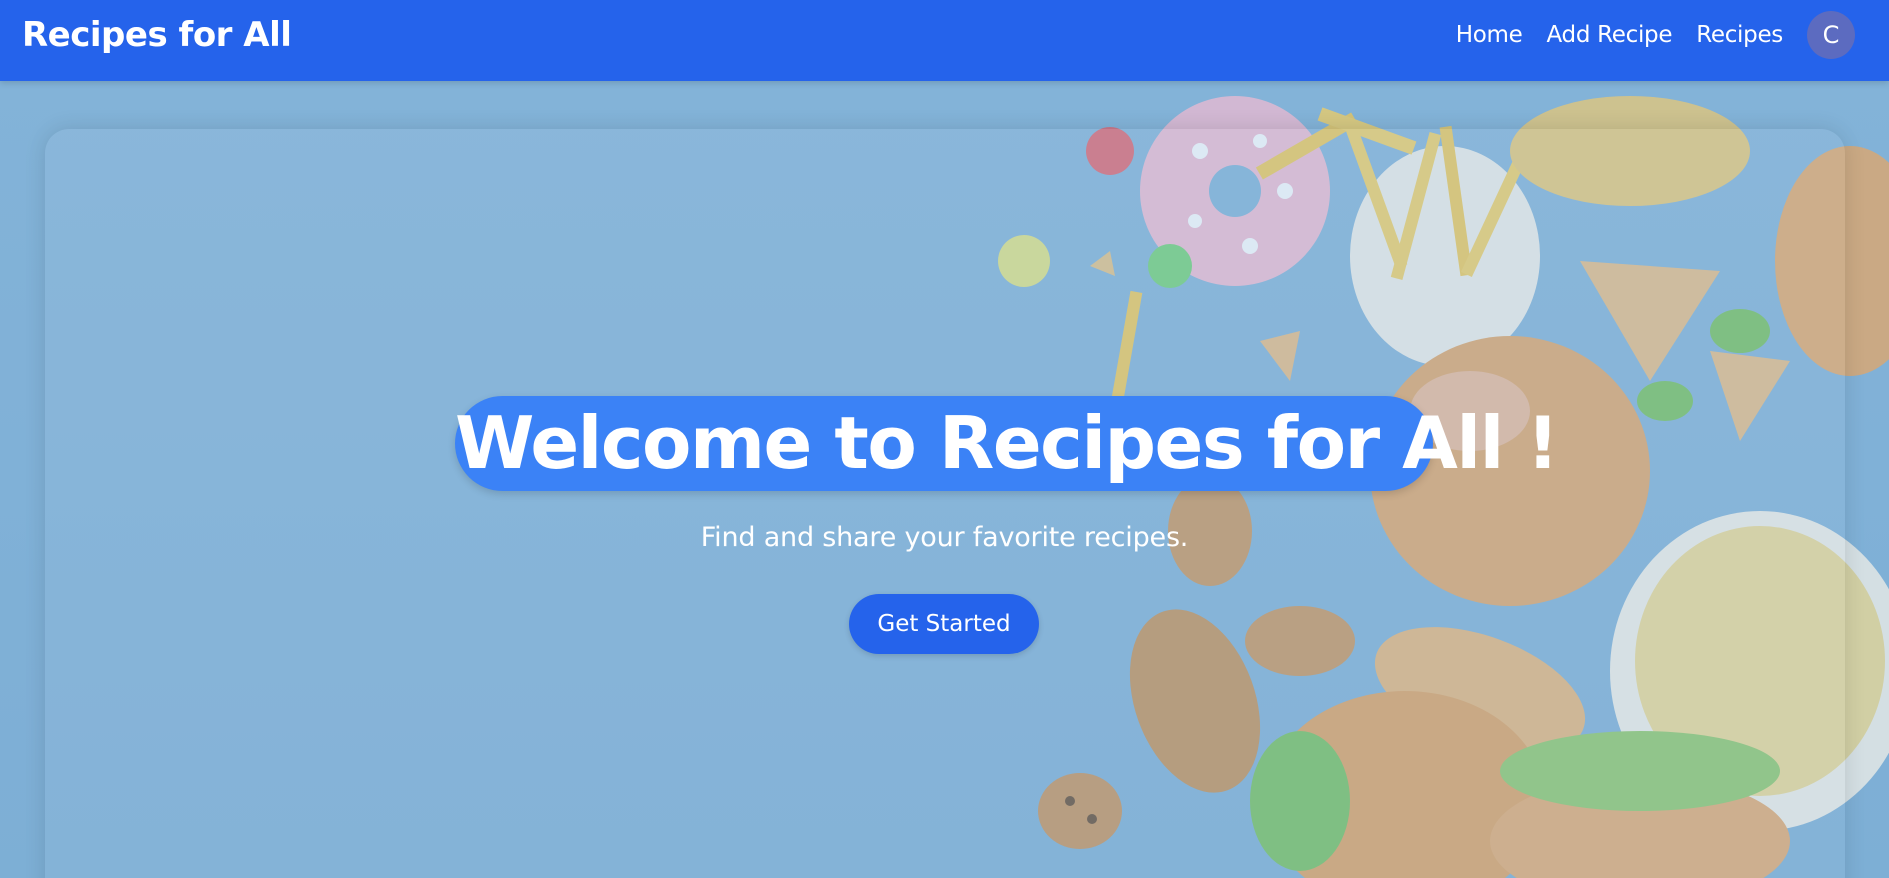 This screenshot has width=1889, height=878. I want to click on nav-links: Home Add Recipe Recipes C, so click(1643, 35).